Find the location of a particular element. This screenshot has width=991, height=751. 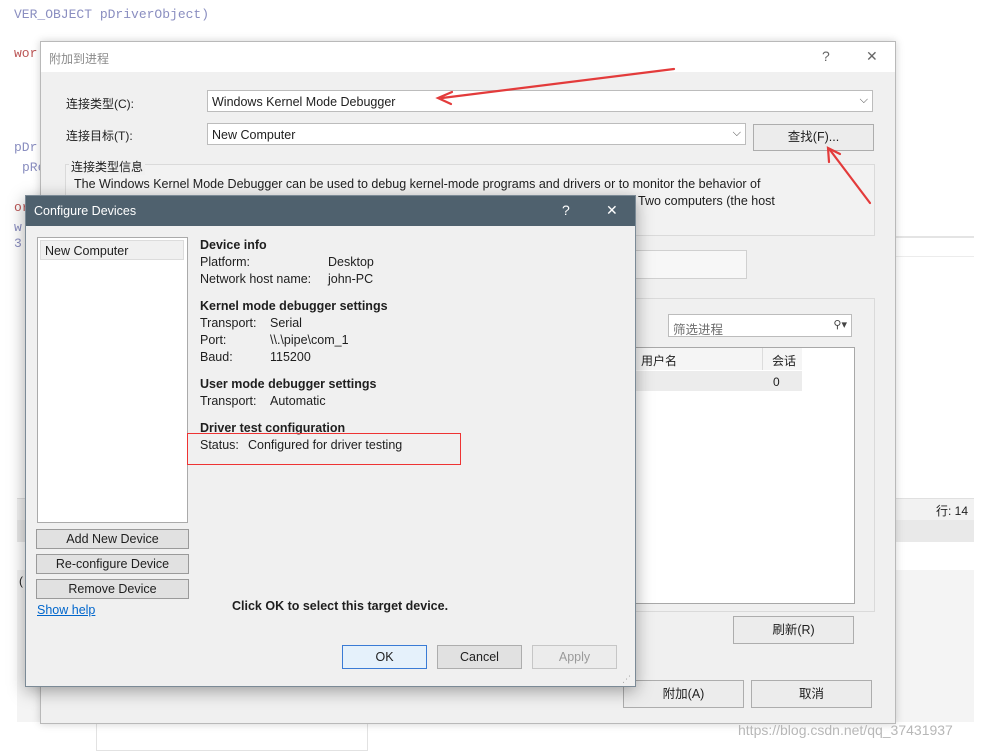

watermark: https://blog.csdn.net/qq_37431937 is located at coordinates (845, 730).